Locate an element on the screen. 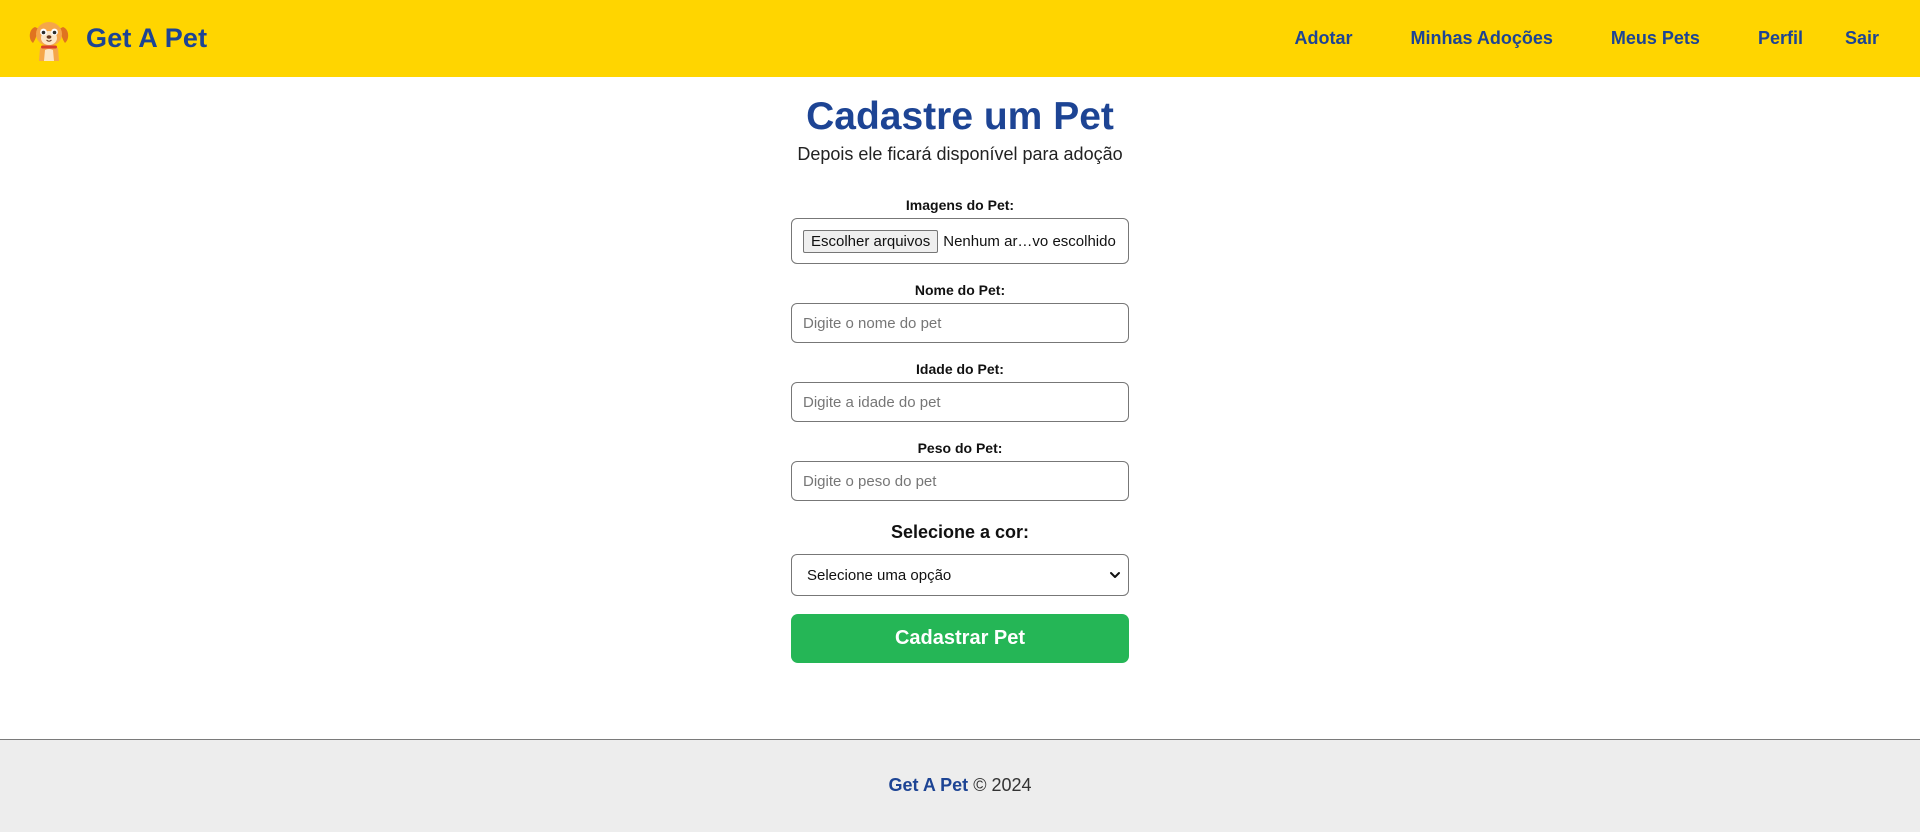 This screenshot has height=832, width=1920. nav-item-sair: Sair is located at coordinates (1862, 38).